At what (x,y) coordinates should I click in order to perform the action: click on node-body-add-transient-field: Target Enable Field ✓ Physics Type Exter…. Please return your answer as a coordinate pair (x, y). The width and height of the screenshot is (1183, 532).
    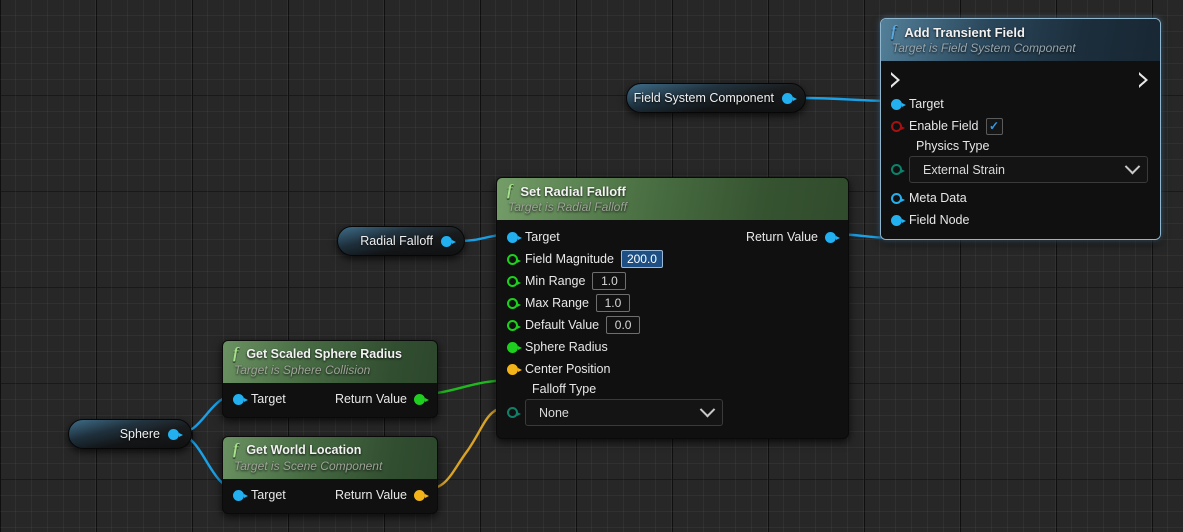
    Looking at the image, I should click on (1020, 150).